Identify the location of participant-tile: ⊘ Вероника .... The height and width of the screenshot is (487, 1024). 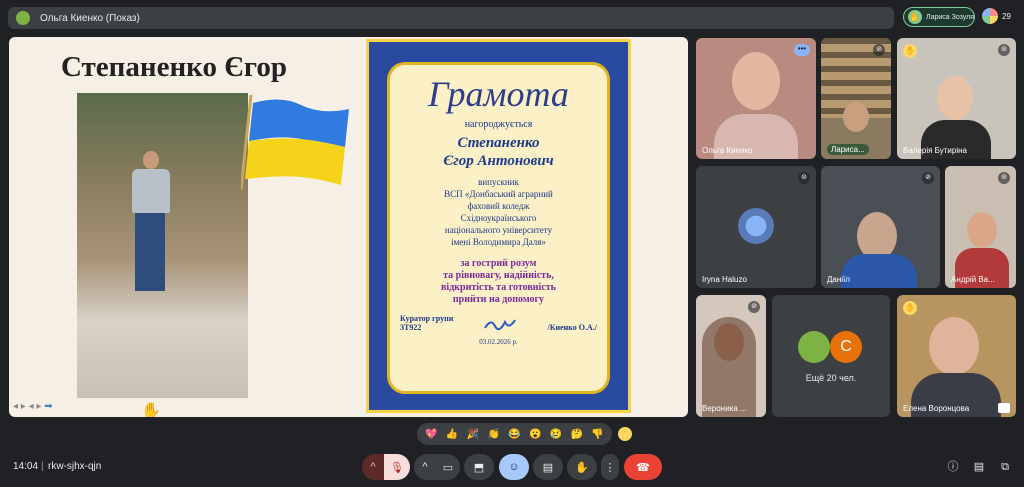
(731, 356).